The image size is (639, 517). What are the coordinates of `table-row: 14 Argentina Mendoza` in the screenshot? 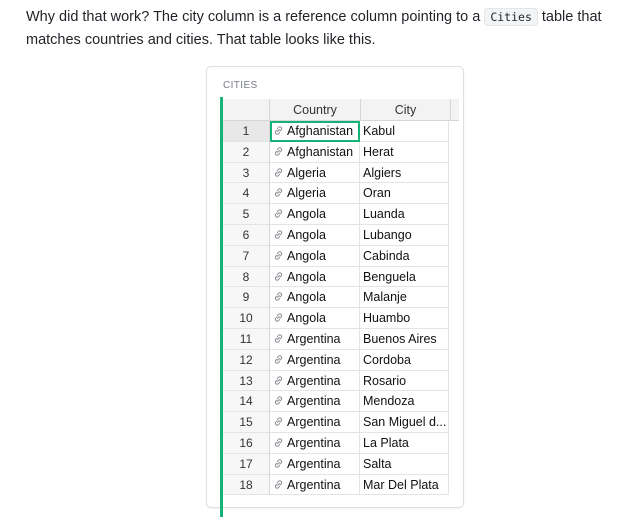 It's located at (341, 402).